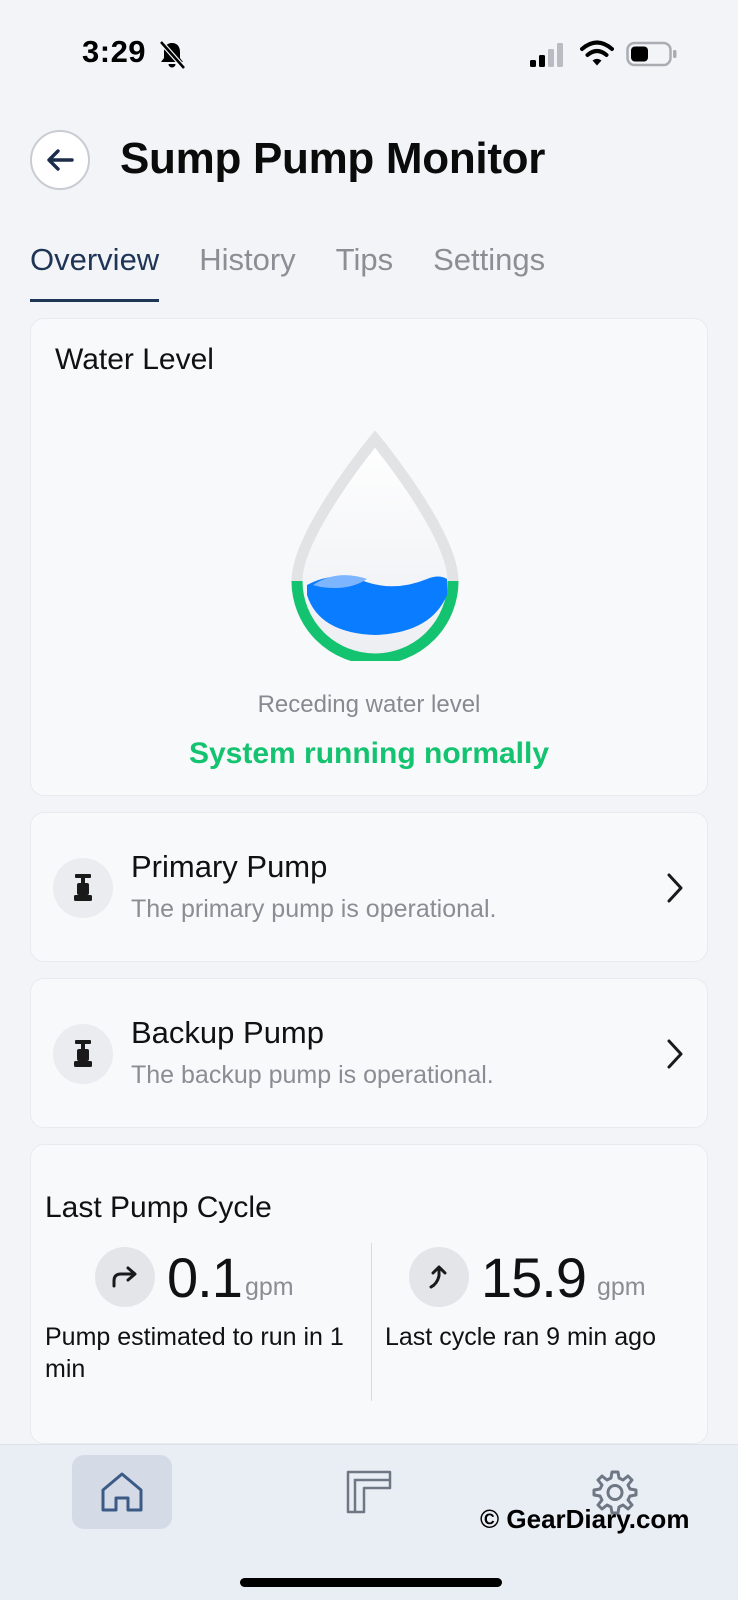 This screenshot has width=738, height=1600. Describe the element at coordinates (134, 359) in the screenshot. I see `water-level-title: Water Level` at that location.